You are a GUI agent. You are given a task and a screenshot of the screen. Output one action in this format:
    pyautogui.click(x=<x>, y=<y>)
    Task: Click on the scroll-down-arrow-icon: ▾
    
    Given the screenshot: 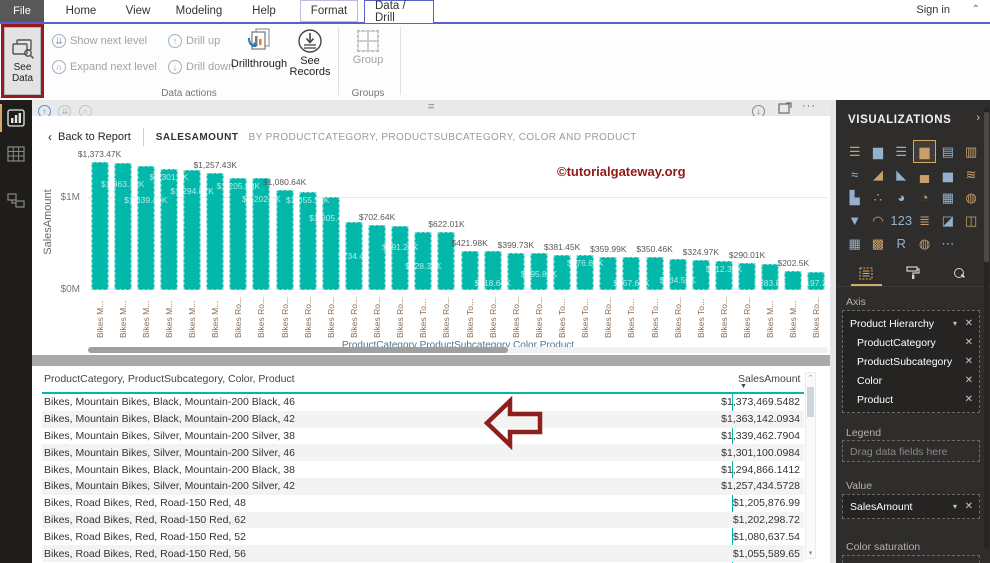 What is the action you would take?
    pyautogui.click(x=810, y=553)
    